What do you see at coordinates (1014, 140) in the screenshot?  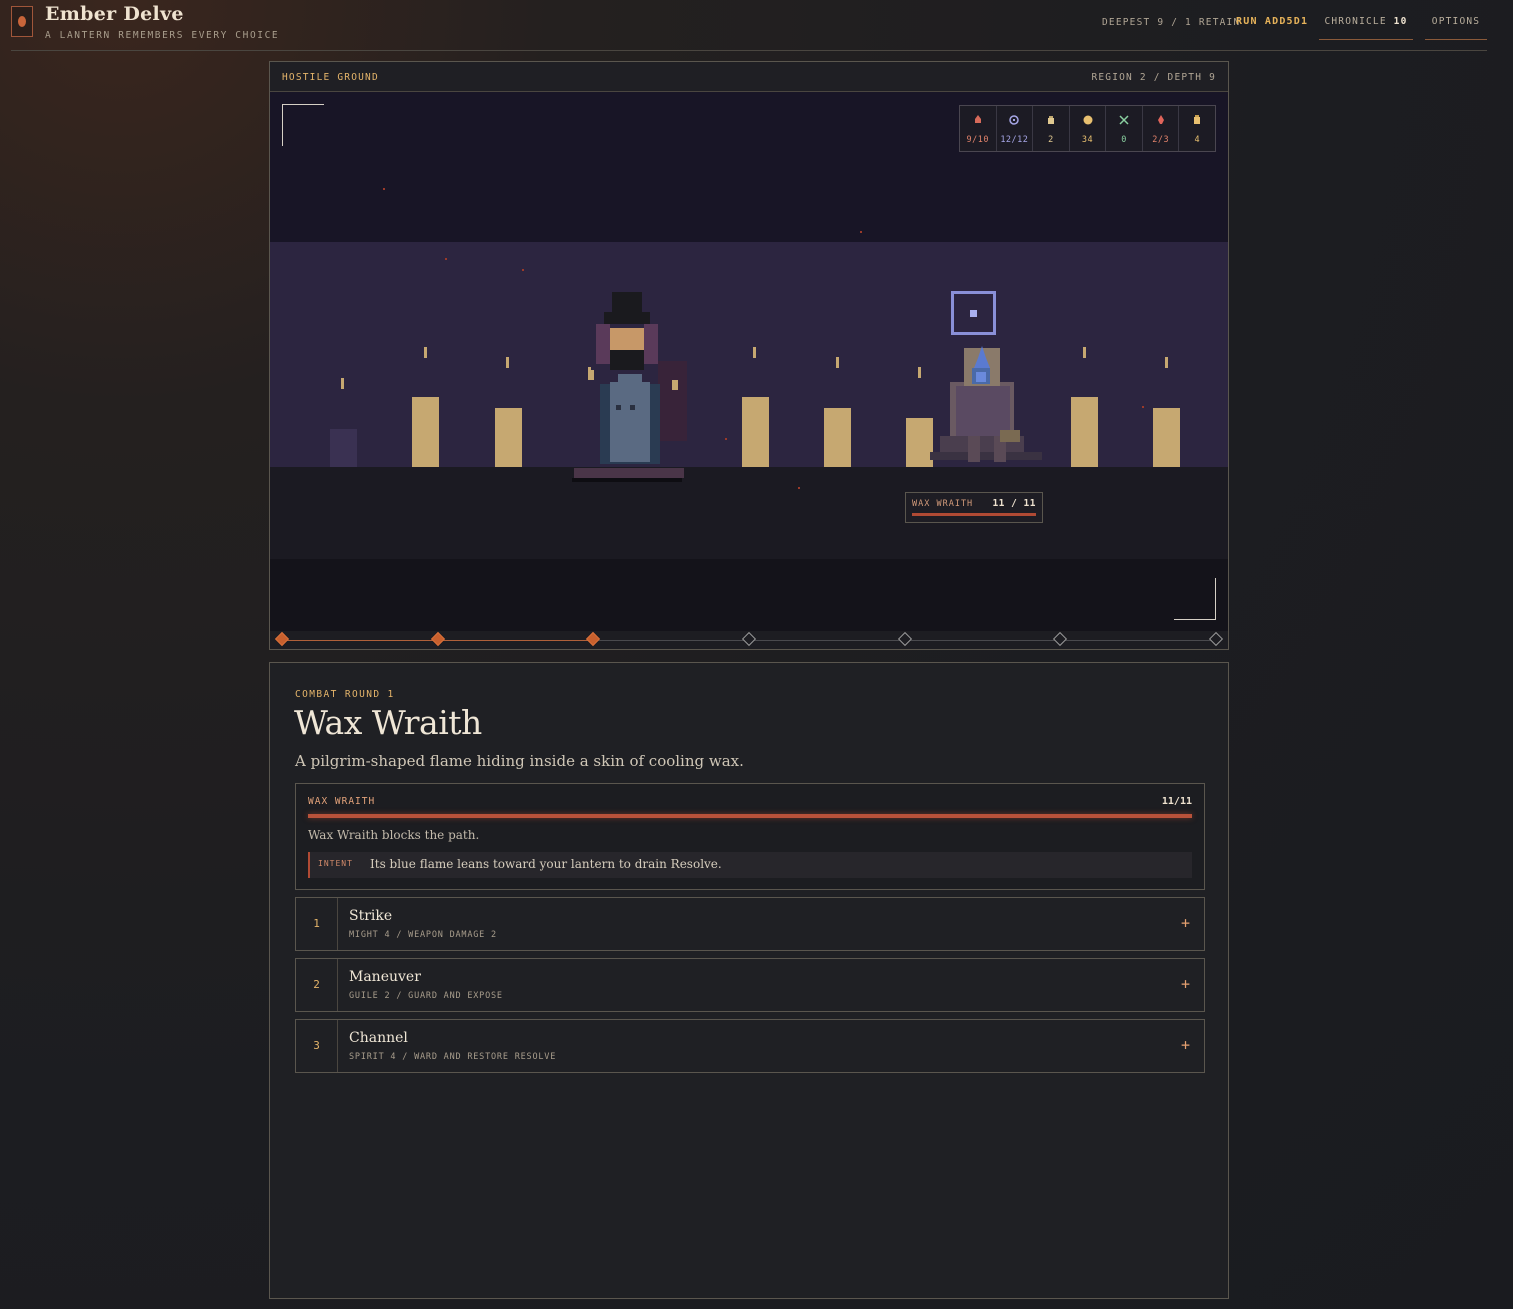 I see `stat-value: 12/12` at bounding box center [1014, 140].